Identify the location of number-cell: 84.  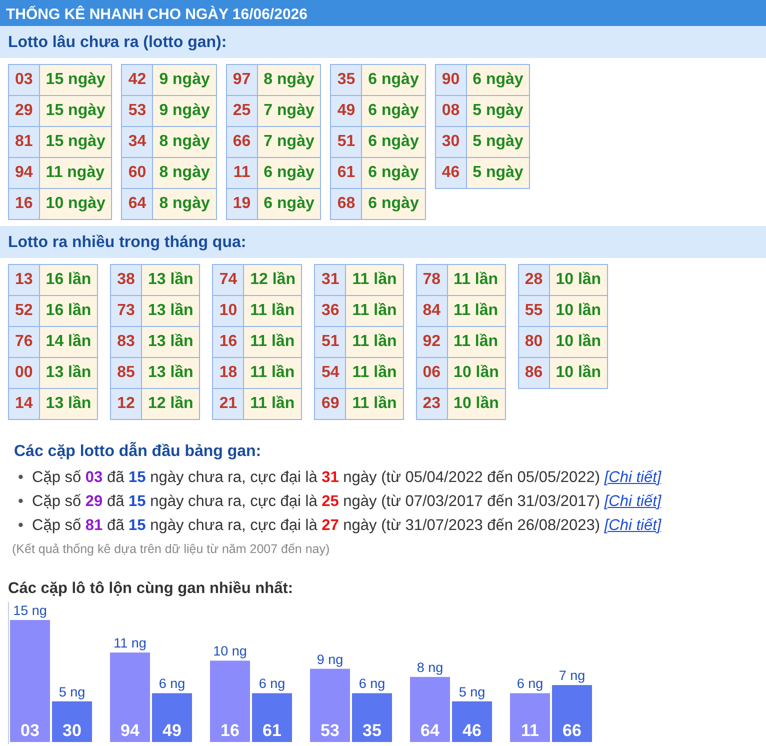
(432, 311).